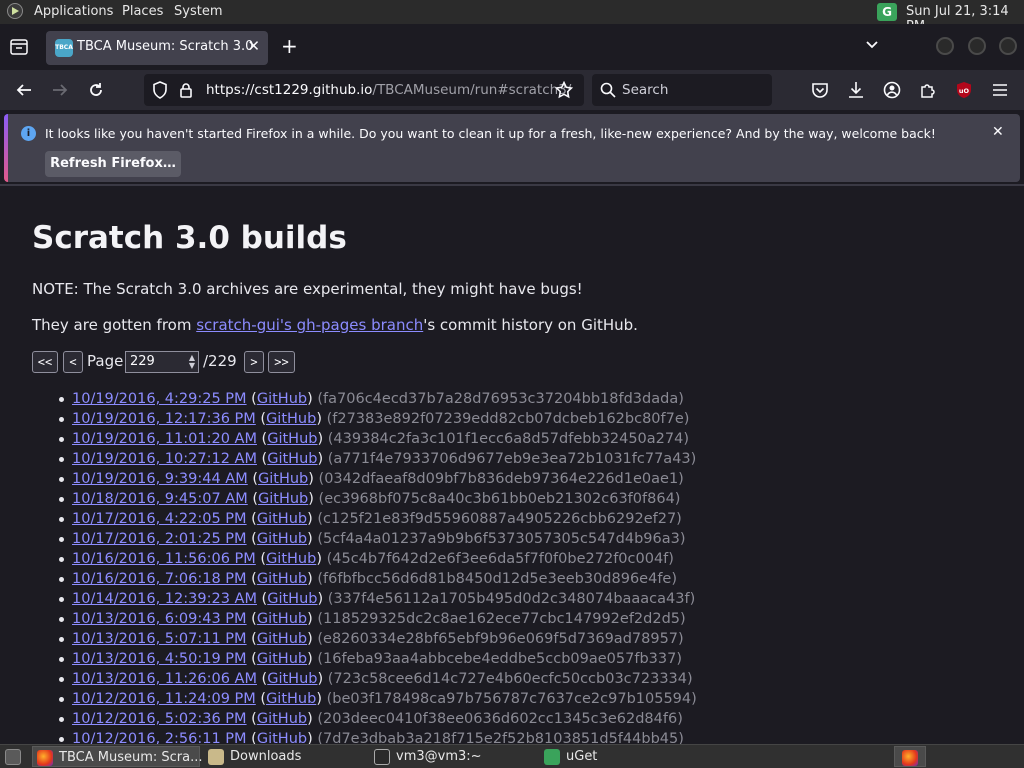 This screenshot has width=1024, height=768. What do you see at coordinates (15, 11) in the screenshot?
I see `applications-logo-icon` at bounding box center [15, 11].